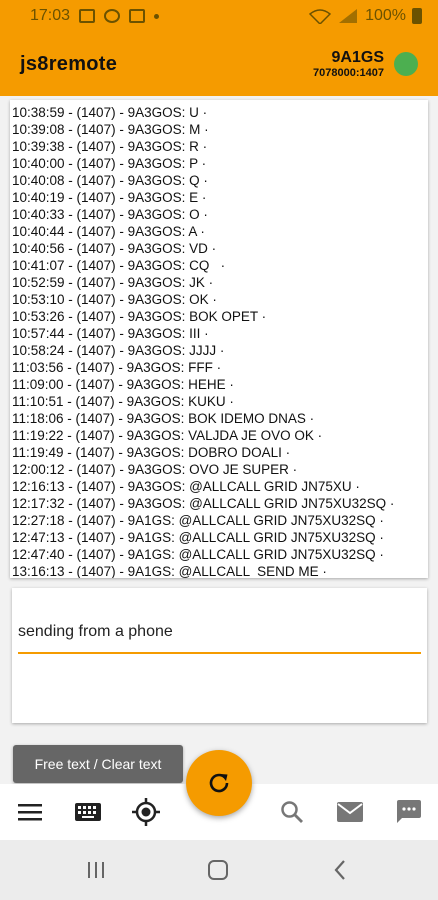  Describe the element at coordinates (30, 812) in the screenshot. I see `menu-icon` at that location.